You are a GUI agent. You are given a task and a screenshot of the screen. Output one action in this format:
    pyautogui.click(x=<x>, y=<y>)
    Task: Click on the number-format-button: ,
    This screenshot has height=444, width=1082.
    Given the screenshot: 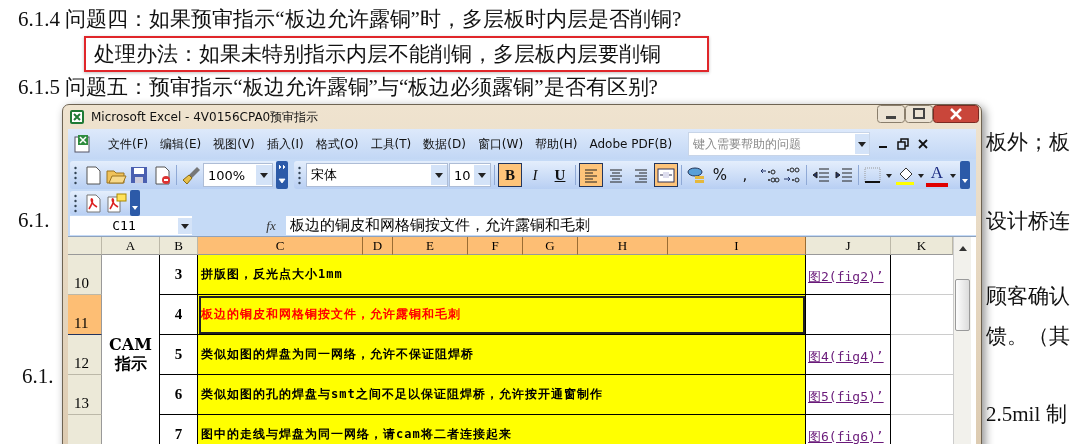 What is the action you would take?
    pyautogui.click(x=745, y=175)
    